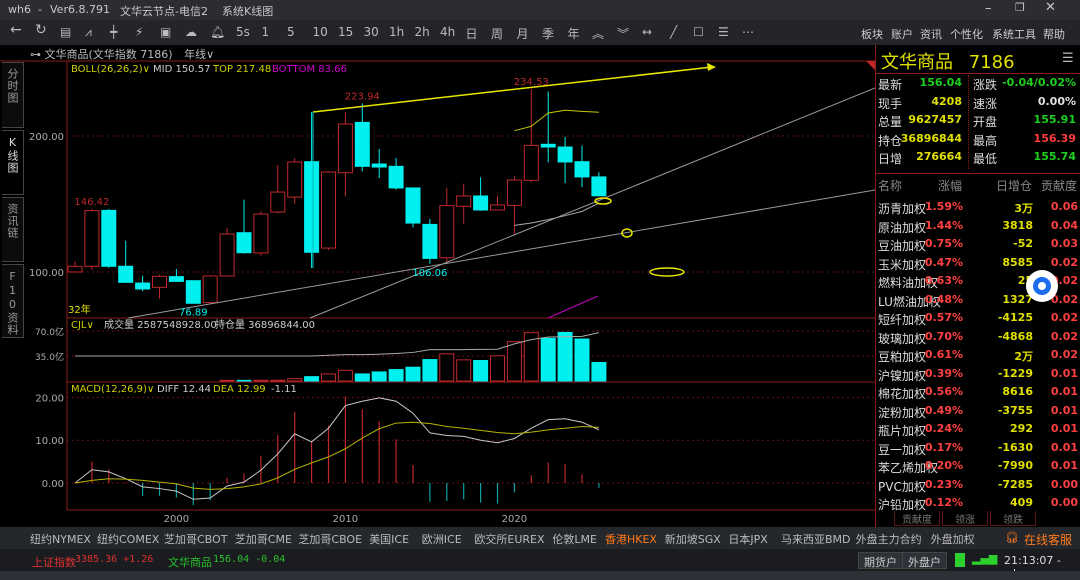 Image resolution: width=1080 pixels, height=580 pixels. Describe the element at coordinates (46, 137) in the screenshot. I see `y-tick: 200.00` at that location.